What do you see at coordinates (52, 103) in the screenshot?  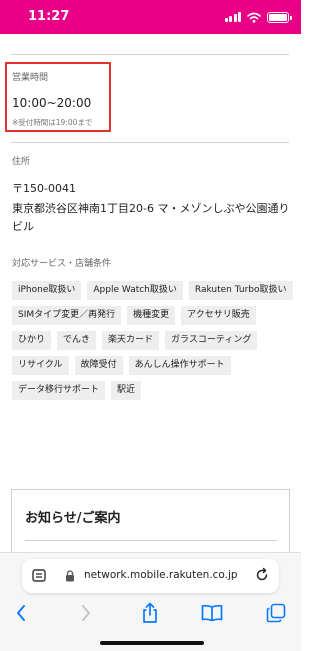 I see `hours-value: 10:00~20:00` at bounding box center [52, 103].